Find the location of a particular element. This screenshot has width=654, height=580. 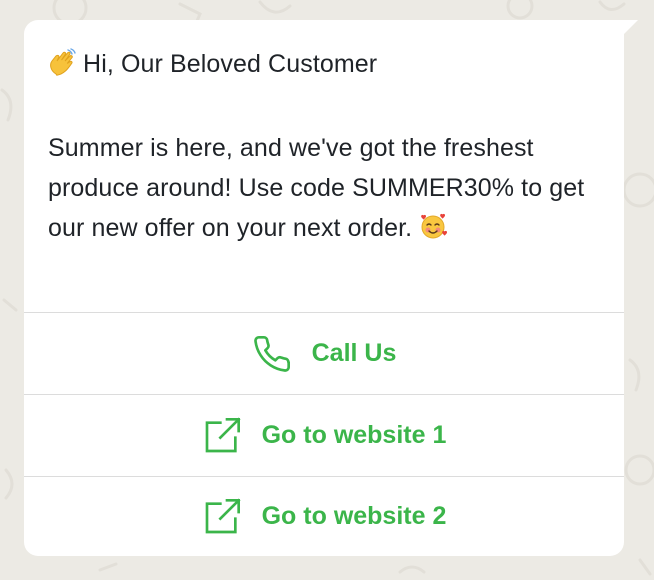

waving-hand-emoji is located at coordinates (62, 68).